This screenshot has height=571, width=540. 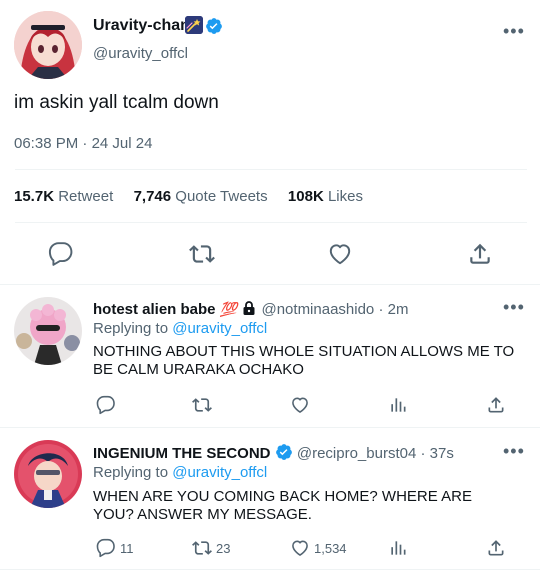 I want to click on timestamp: 06:38 PM · 24 Jul 24, so click(x=83, y=144).